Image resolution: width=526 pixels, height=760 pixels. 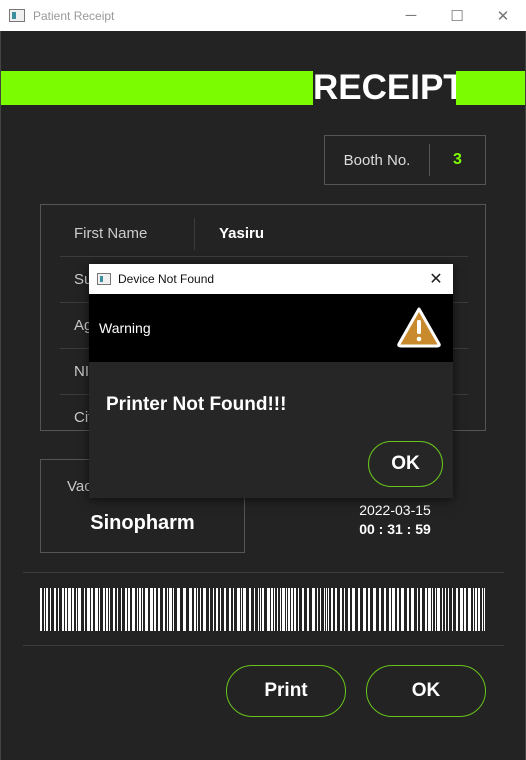 I want to click on booth-number: 3, so click(x=457, y=159).